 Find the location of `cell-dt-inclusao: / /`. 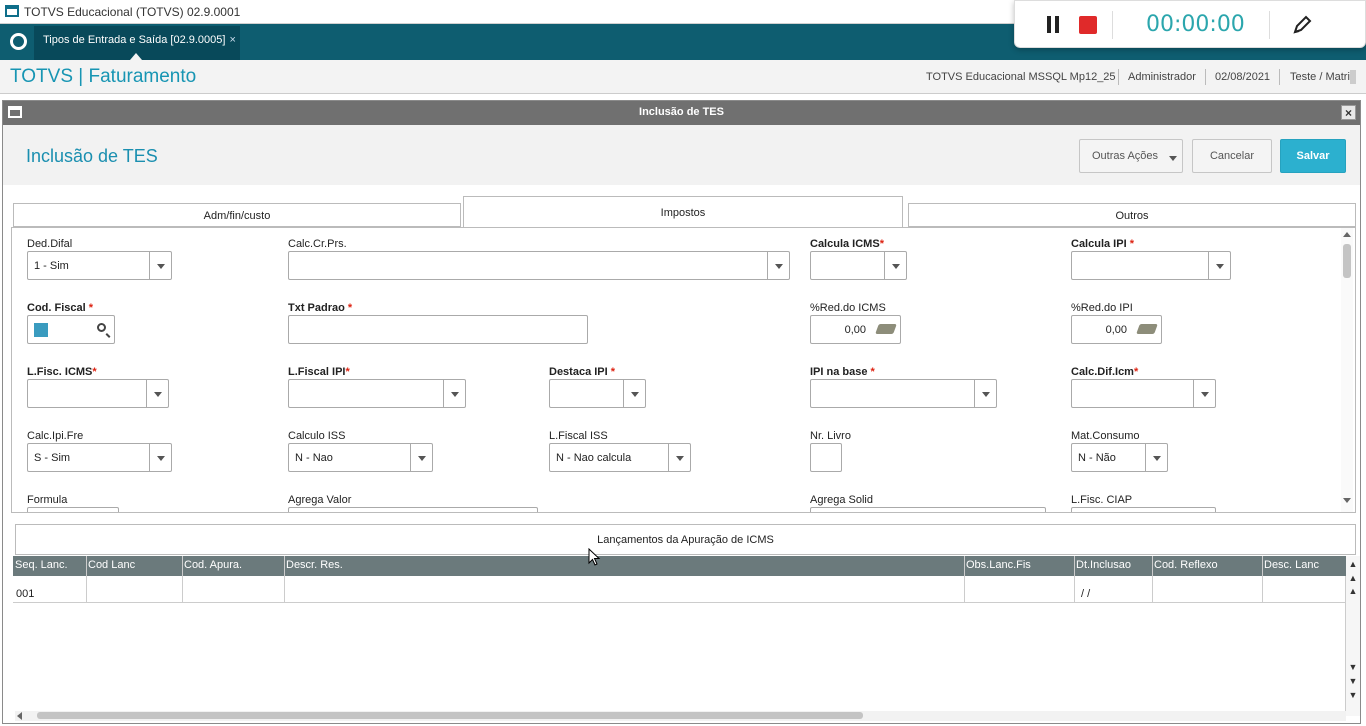

cell-dt-inclusao: / / is located at coordinates (1085, 594).